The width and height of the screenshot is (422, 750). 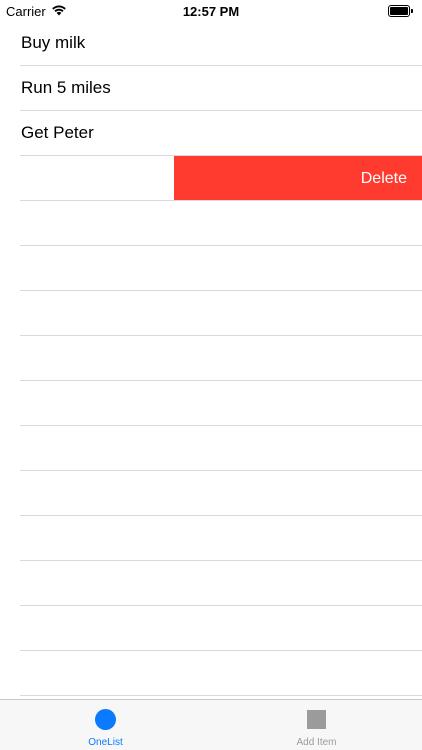 I want to click on delete-button: Delete, so click(x=298, y=178).